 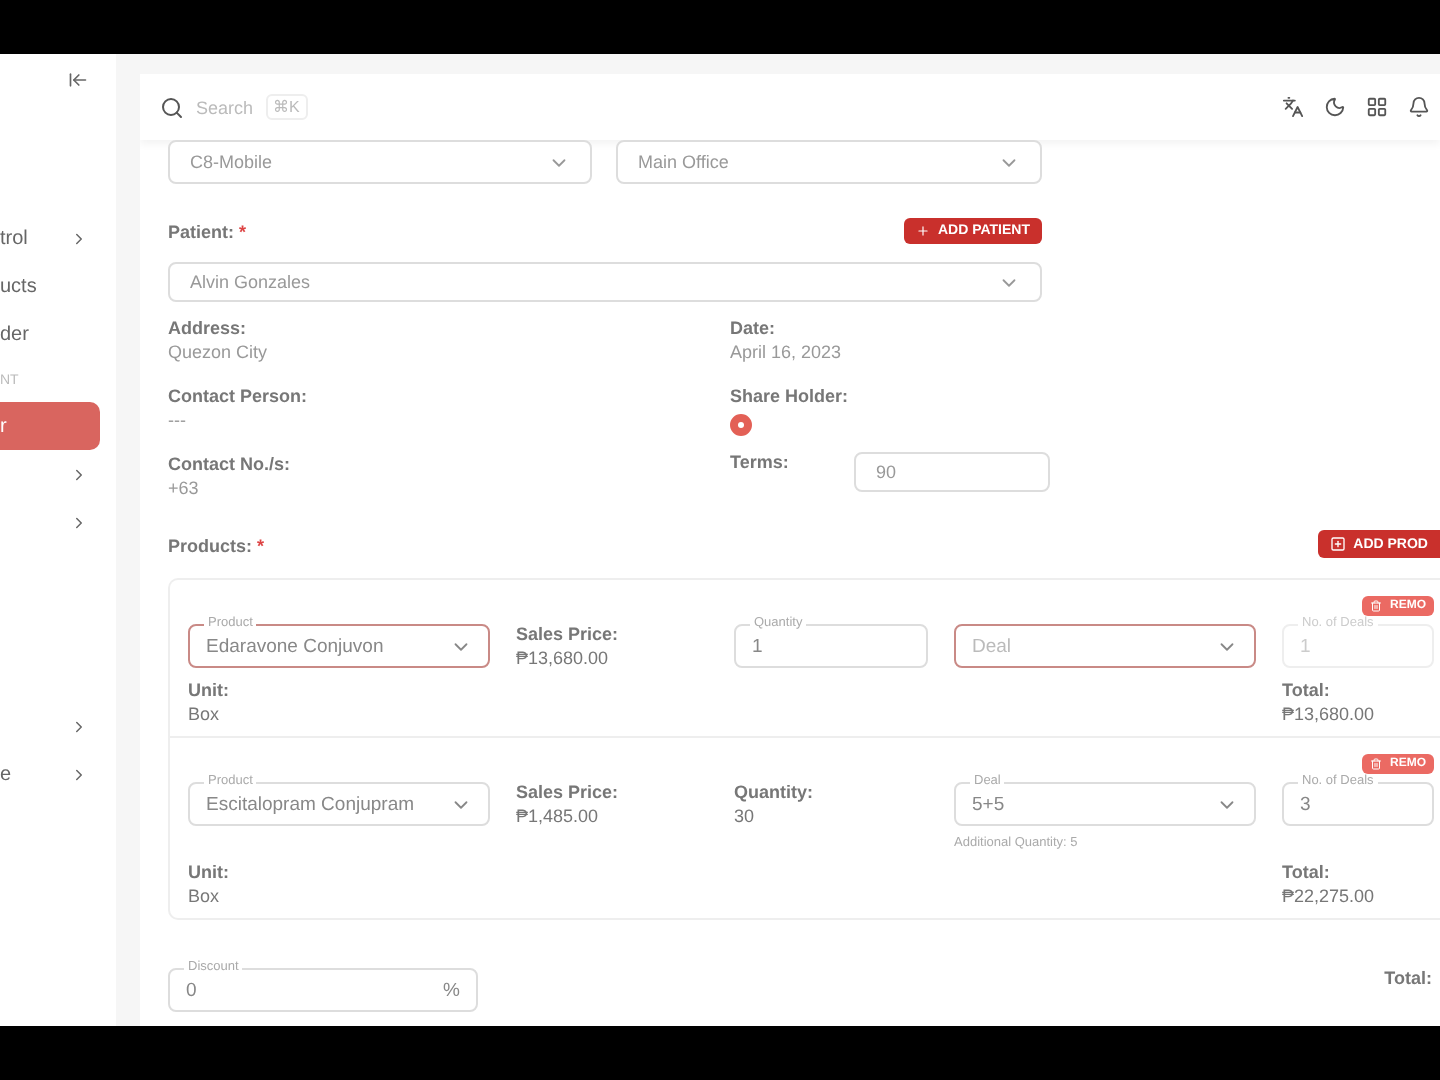 I want to click on search-field: Search, so click(x=225, y=107).